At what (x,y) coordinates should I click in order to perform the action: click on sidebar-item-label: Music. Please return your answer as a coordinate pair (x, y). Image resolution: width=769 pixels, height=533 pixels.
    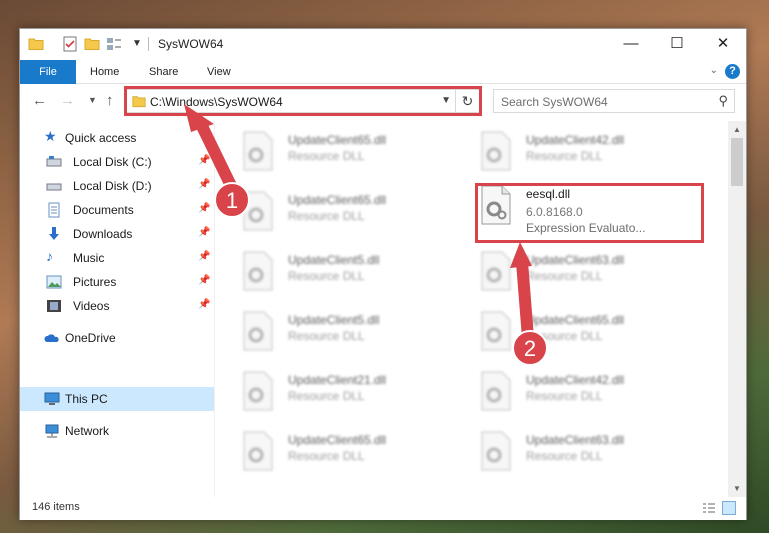
    Looking at the image, I should click on (89, 258).